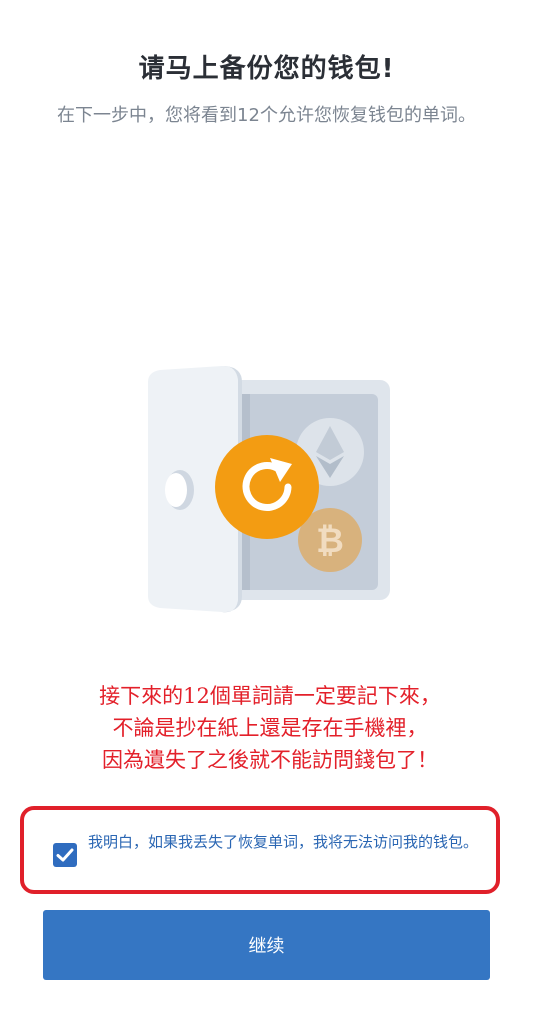  I want to click on vault-illustration: ₿, so click(265, 490).